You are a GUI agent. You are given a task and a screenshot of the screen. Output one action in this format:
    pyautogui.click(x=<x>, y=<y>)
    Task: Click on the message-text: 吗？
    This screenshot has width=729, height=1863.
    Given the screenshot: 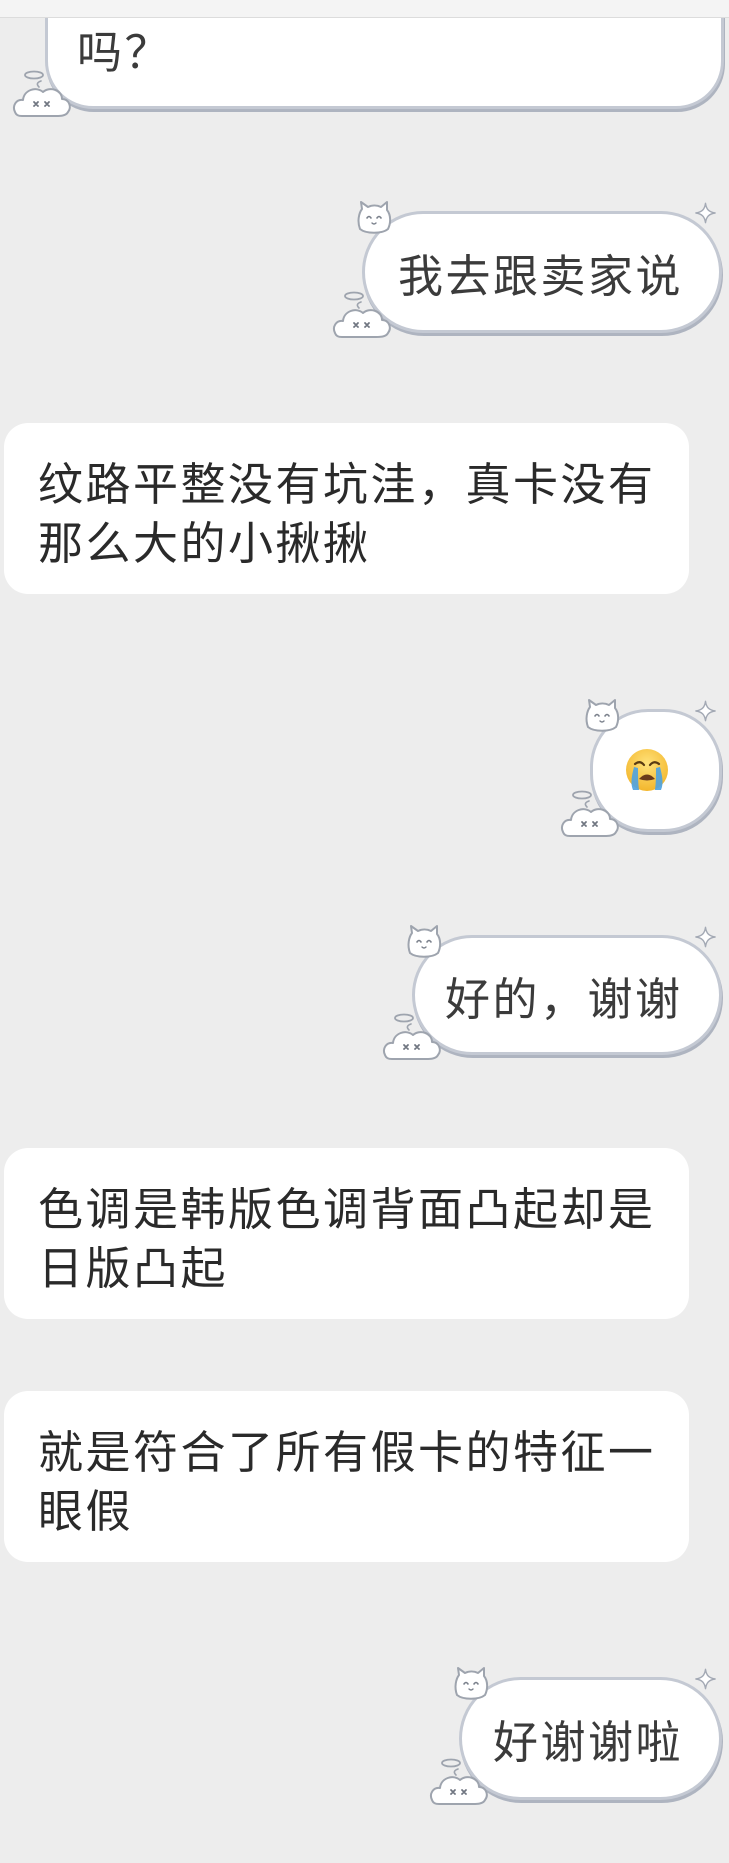 What is the action you would take?
    pyautogui.click(x=125, y=52)
    